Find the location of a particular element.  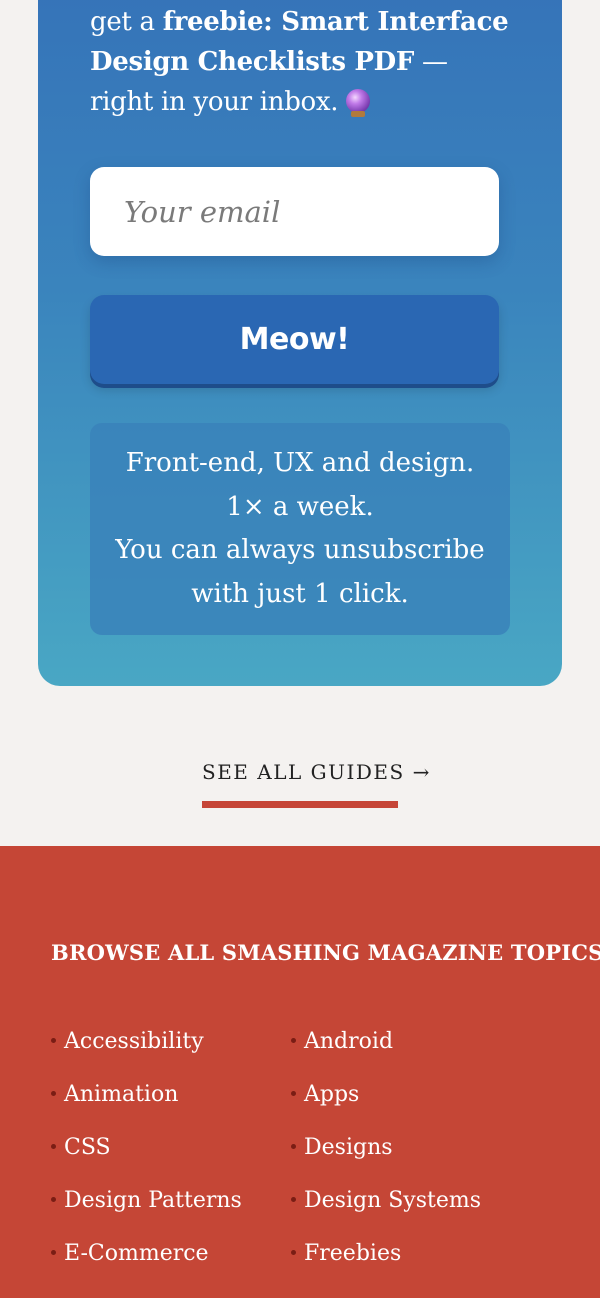

list-item: Accessibility is located at coordinates (146, 1052).